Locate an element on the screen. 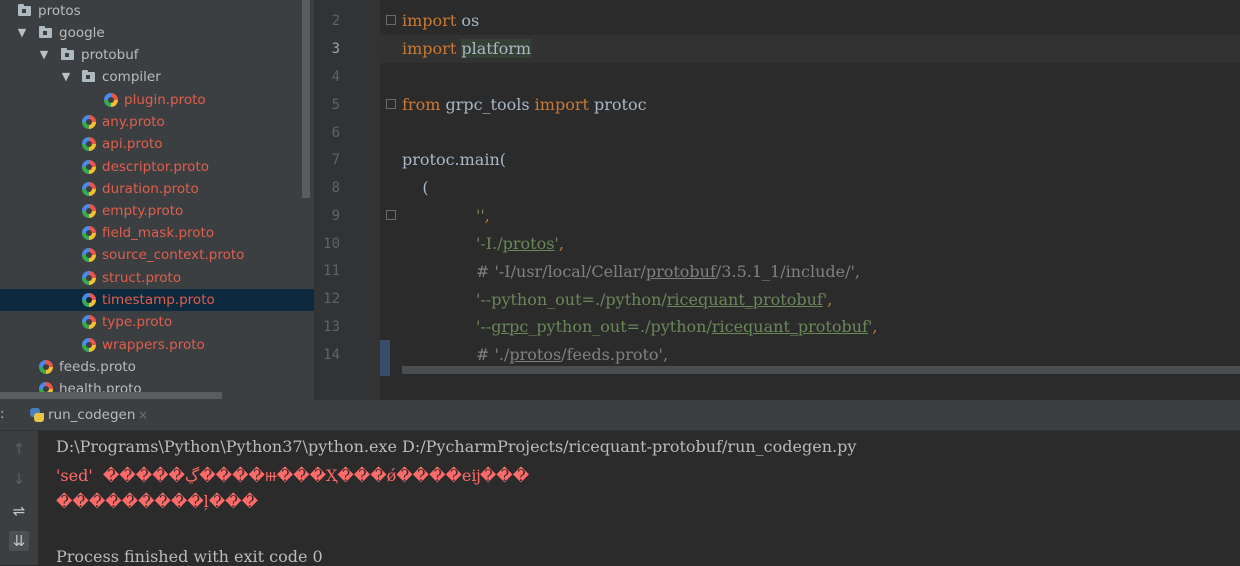 The image size is (1240, 566). console-error-line: 'sed' �����ڲ����ⲿ���Ҳ���ǿ����еĳ��� is located at coordinates (293, 475).